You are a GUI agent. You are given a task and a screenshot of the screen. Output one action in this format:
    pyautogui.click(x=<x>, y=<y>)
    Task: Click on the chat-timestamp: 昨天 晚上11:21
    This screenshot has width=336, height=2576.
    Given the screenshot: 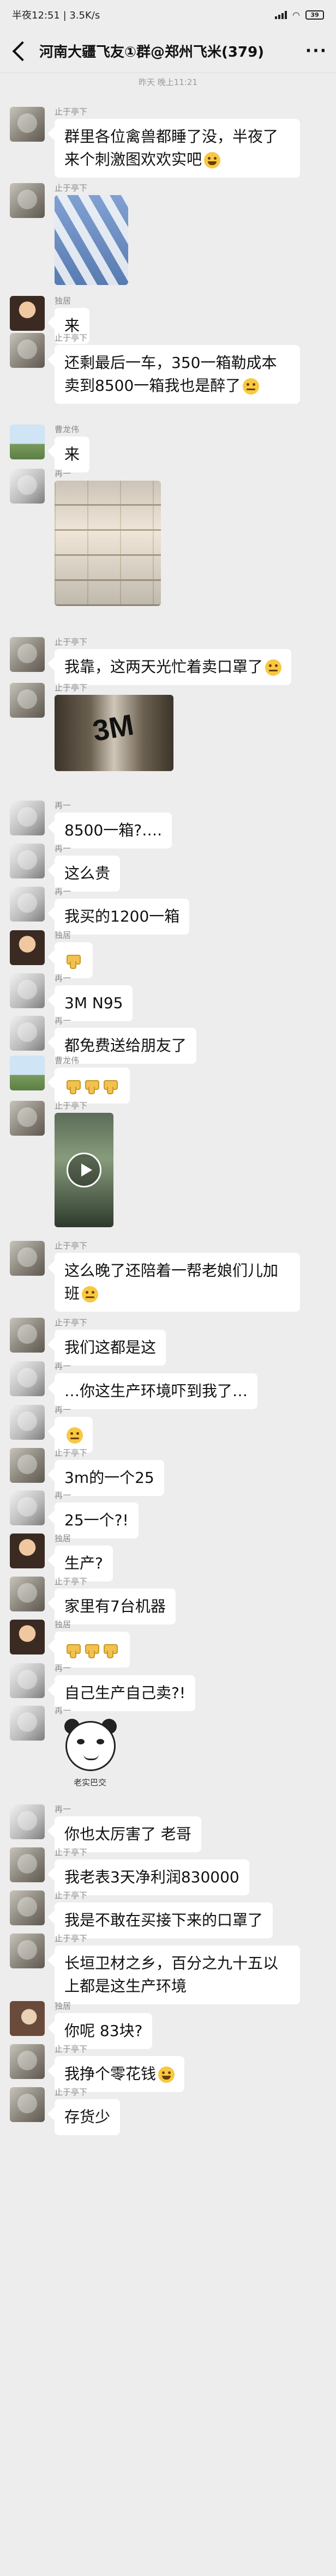 What is the action you would take?
    pyautogui.click(x=168, y=82)
    